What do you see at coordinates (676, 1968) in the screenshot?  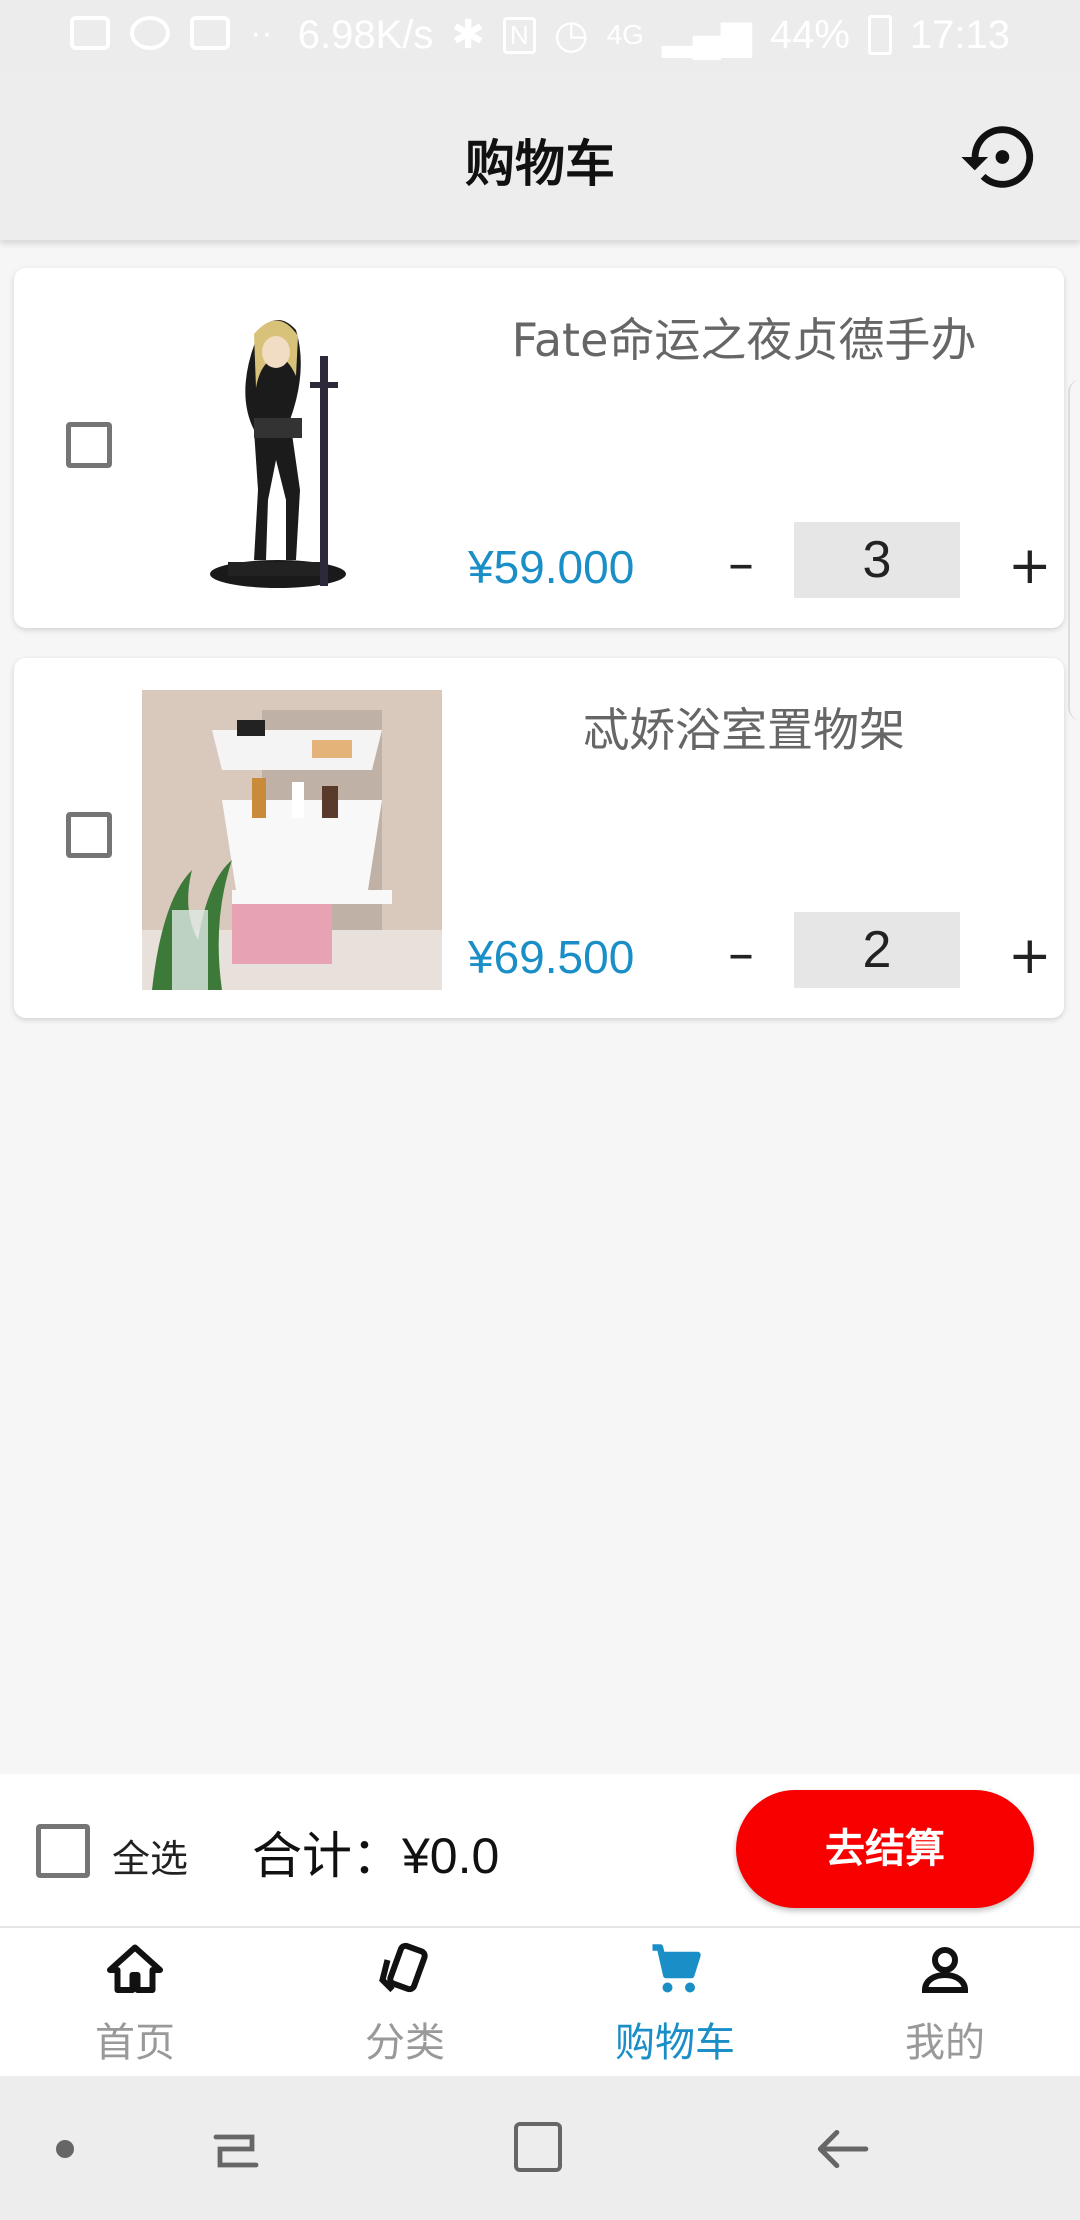 I see `cart-icon` at bounding box center [676, 1968].